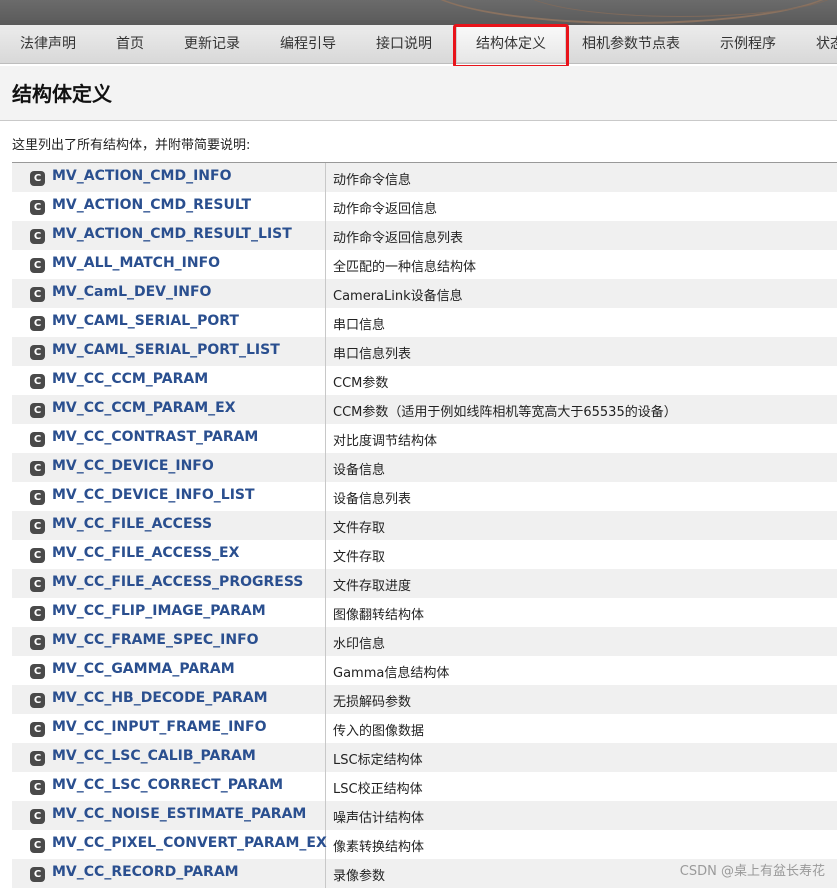 The height and width of the screenshot is (888, 837). What do you see at coordinates (359, 644) in the screenshot?
I see `struct-description: 水印信息` at bounding box center [359, 644].